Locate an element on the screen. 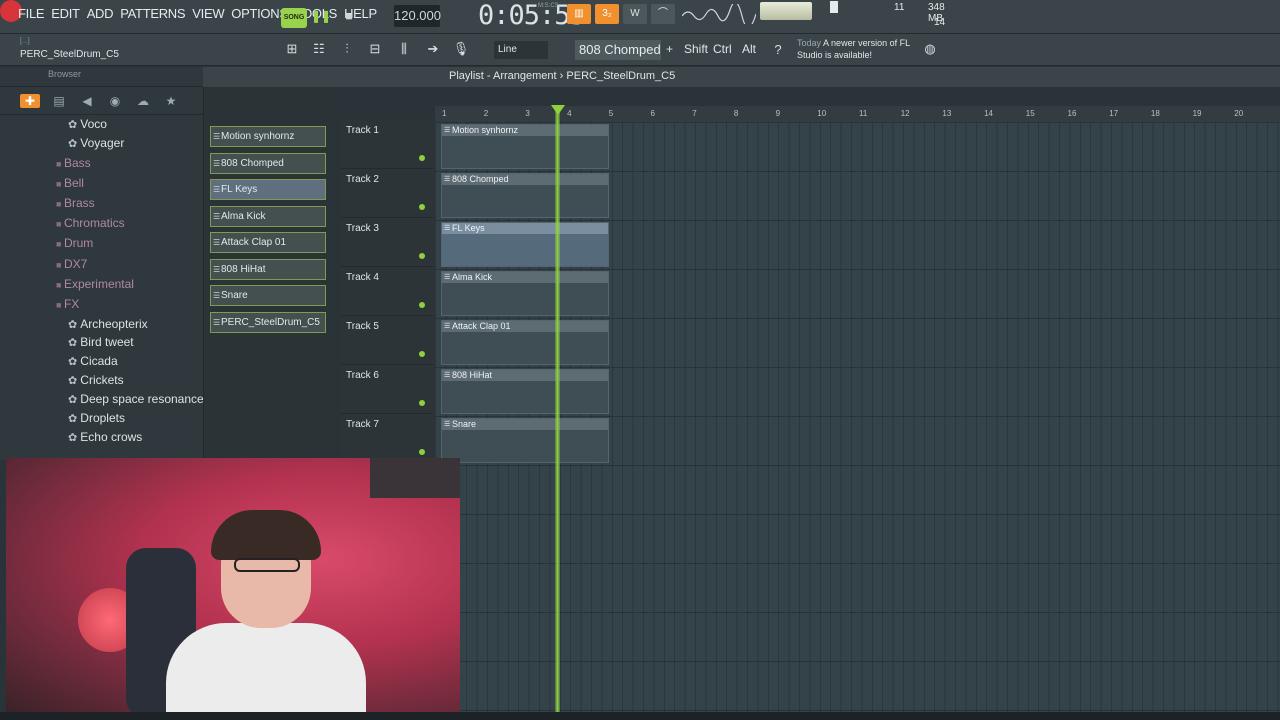 The height and width of the screenshot is (720, 1280). snap-selector: Line is located at coordinates (521, 50).